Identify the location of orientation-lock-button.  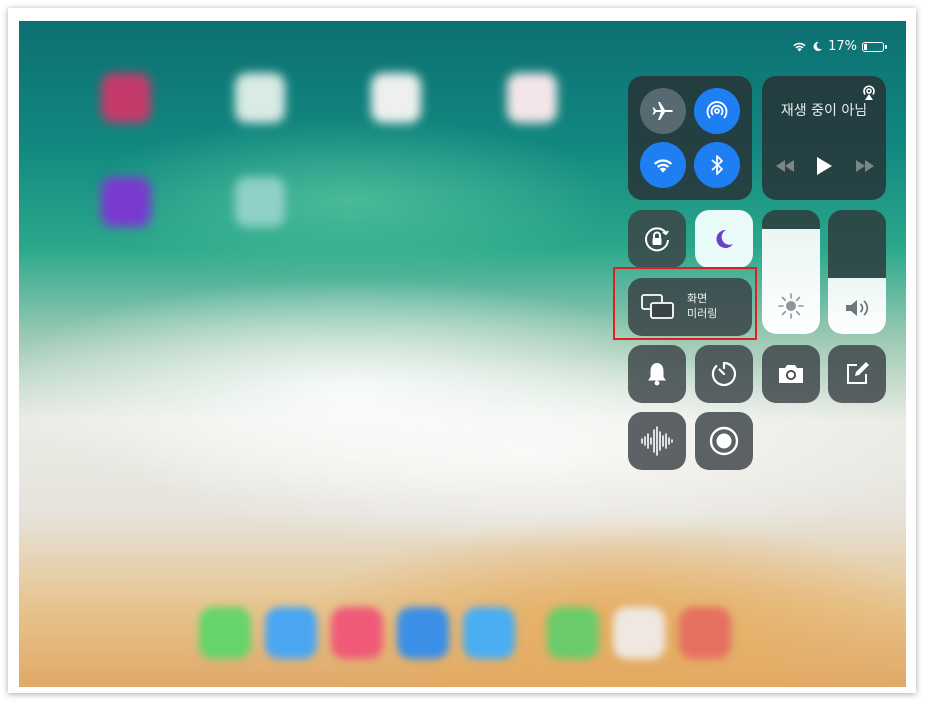
(657, 239).